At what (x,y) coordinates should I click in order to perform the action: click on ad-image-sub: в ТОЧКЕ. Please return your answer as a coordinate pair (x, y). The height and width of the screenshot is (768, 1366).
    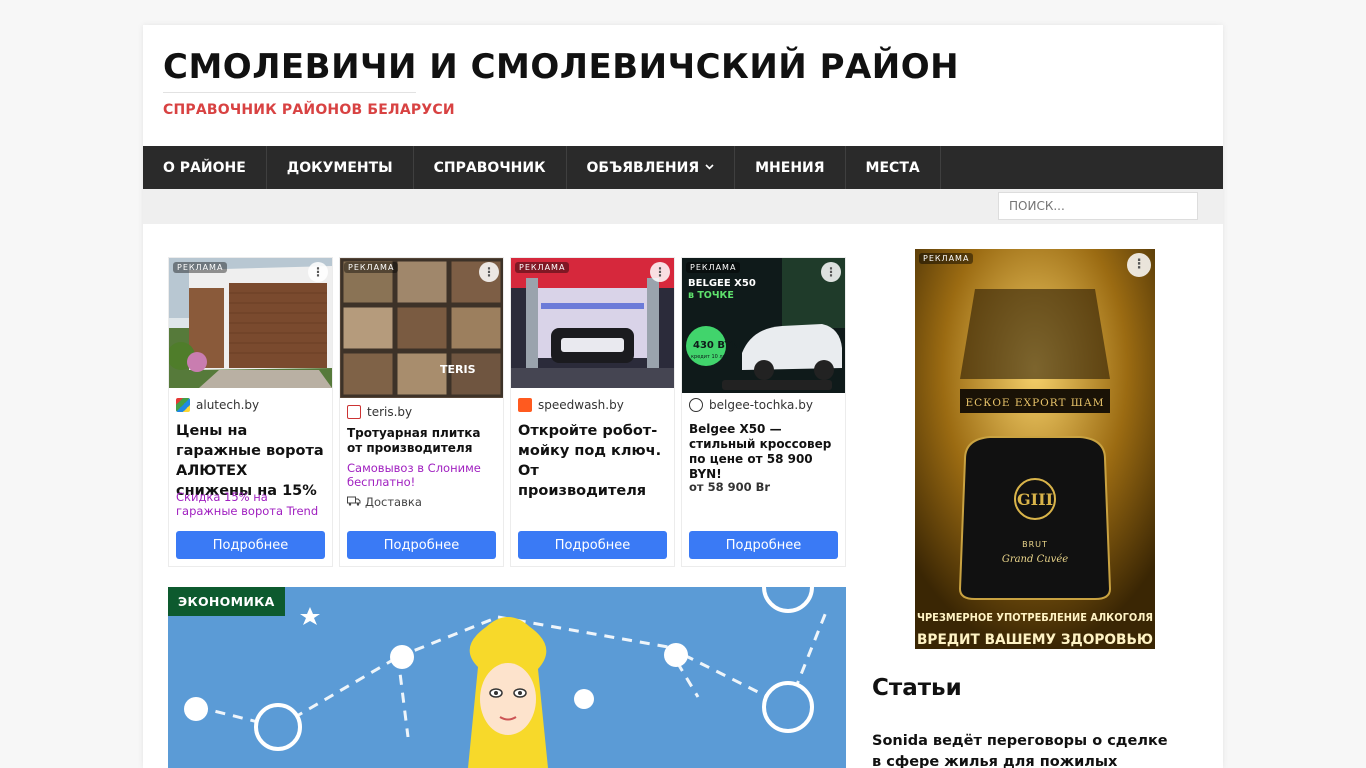
    Looking at the image, I should click on (711, 295).